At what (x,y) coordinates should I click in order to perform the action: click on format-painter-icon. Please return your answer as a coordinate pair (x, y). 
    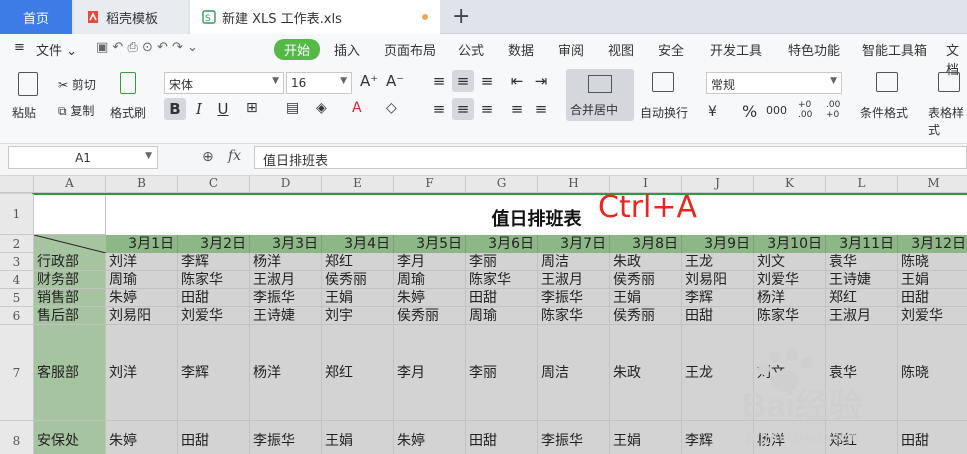
    Looking at the image, I should click on (128, 83).